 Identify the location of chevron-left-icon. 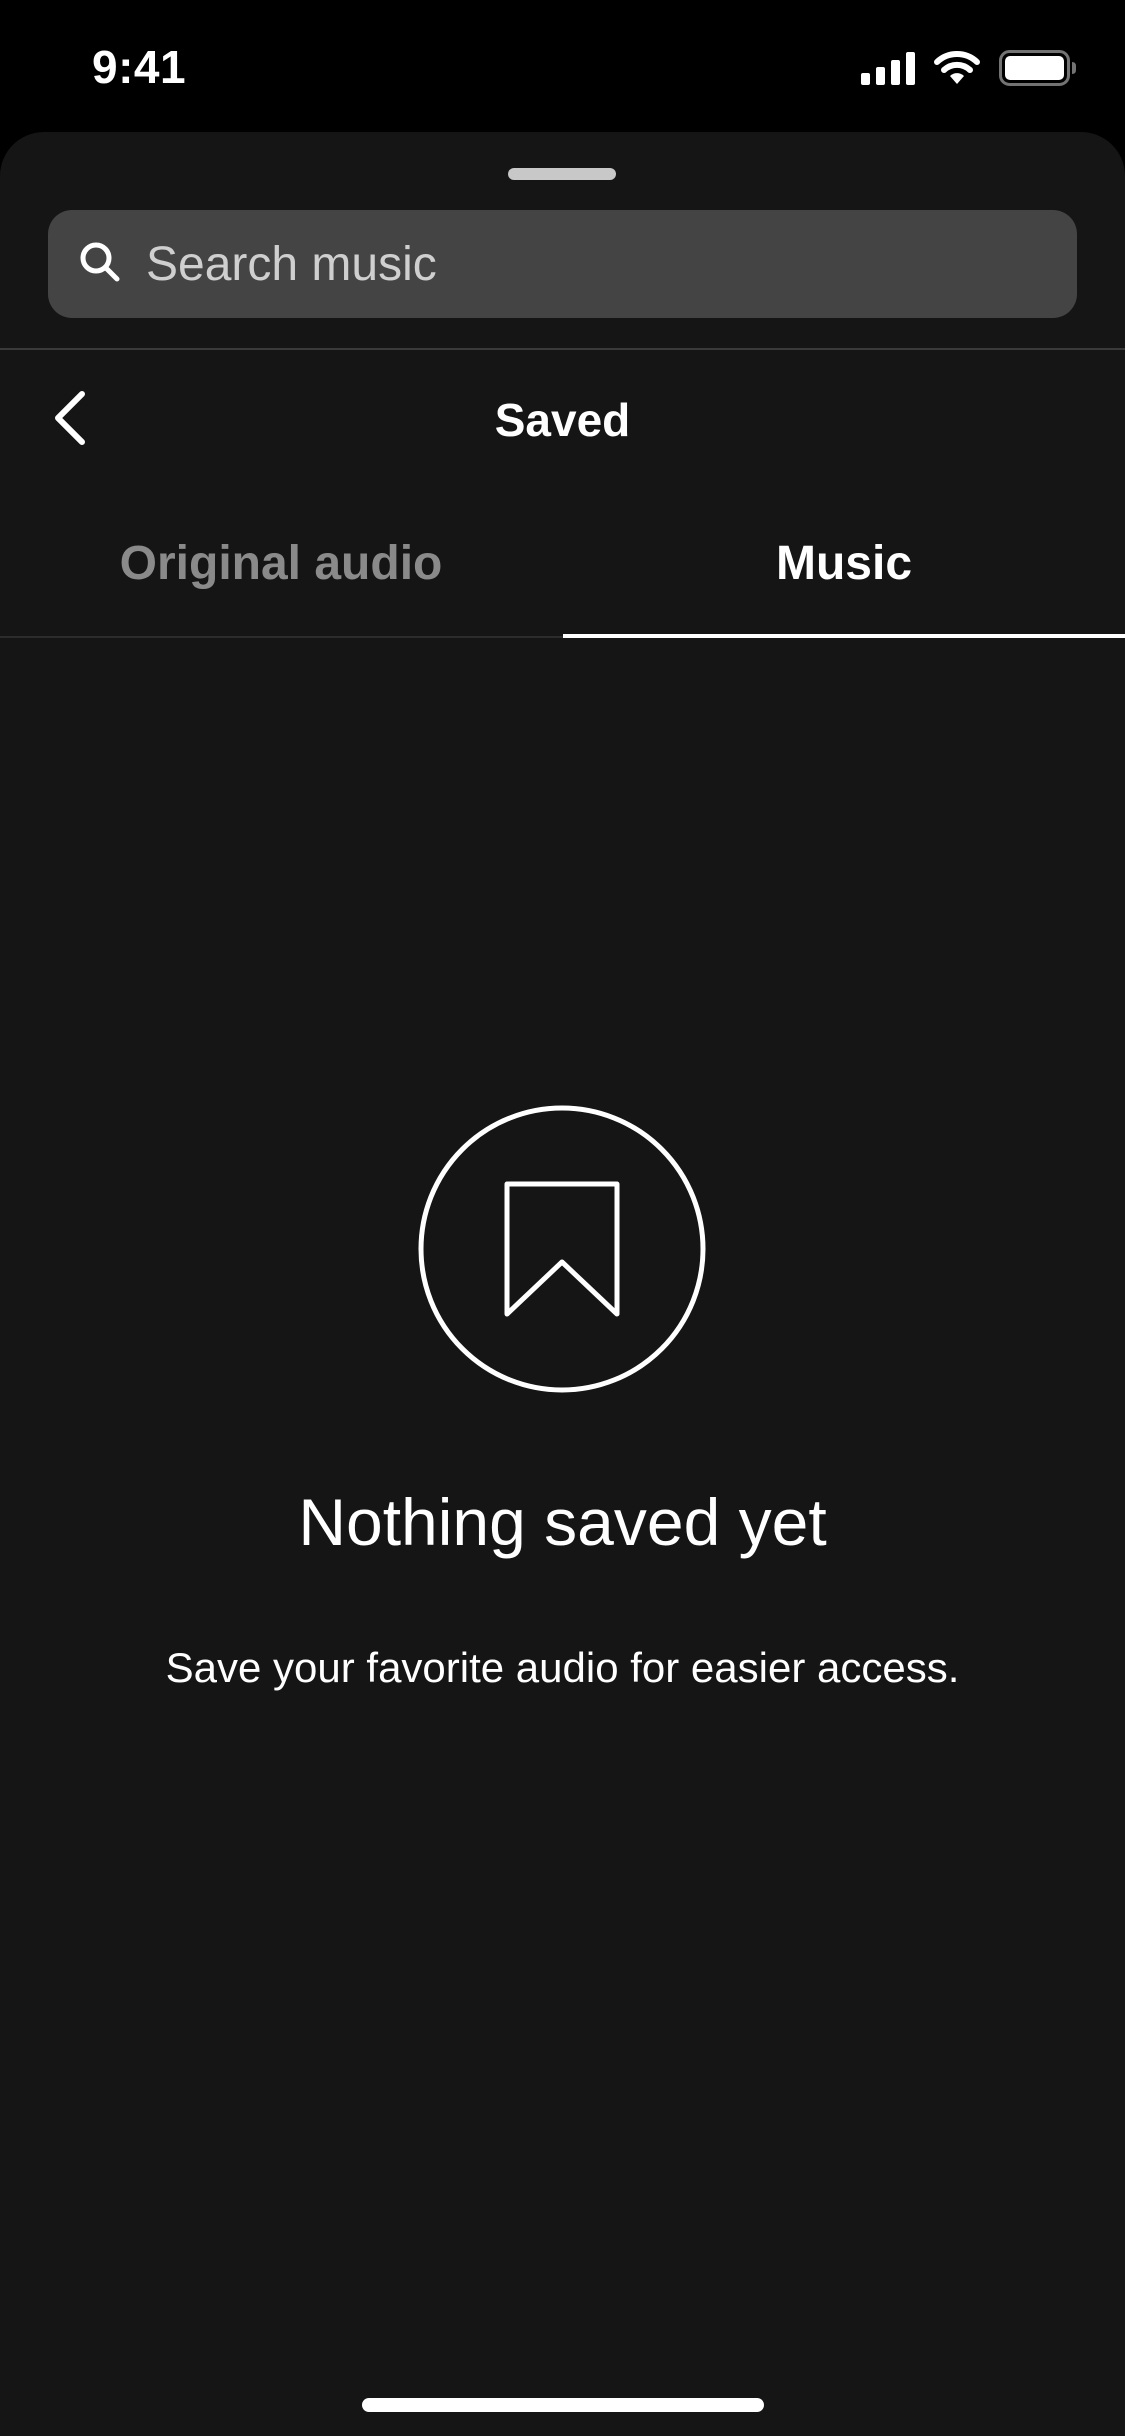
(70, 420).